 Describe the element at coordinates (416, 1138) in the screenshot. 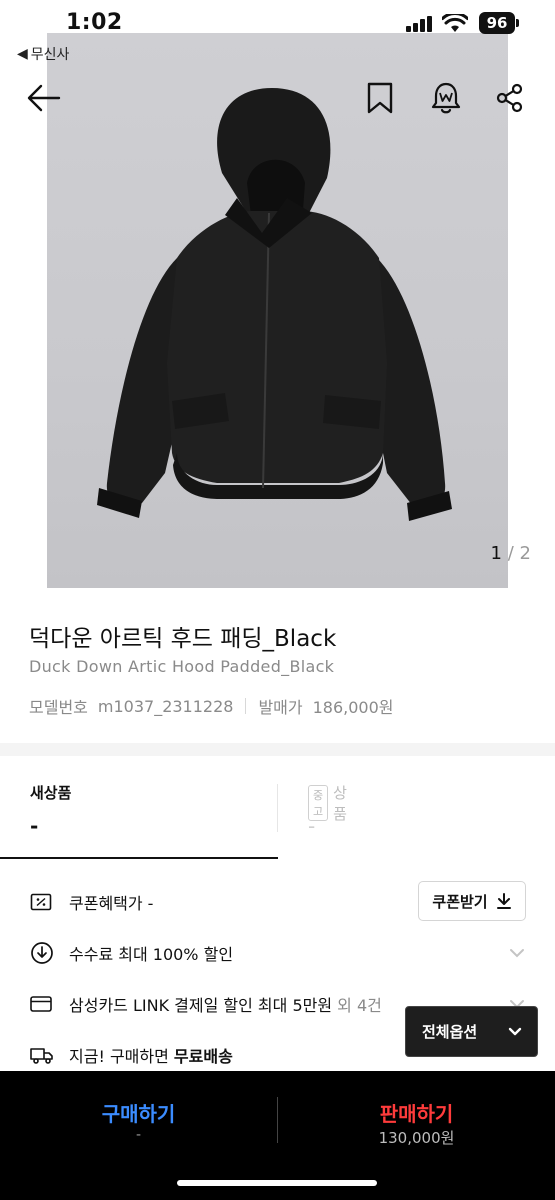

I see `sell-price: 130,000원` at that location.